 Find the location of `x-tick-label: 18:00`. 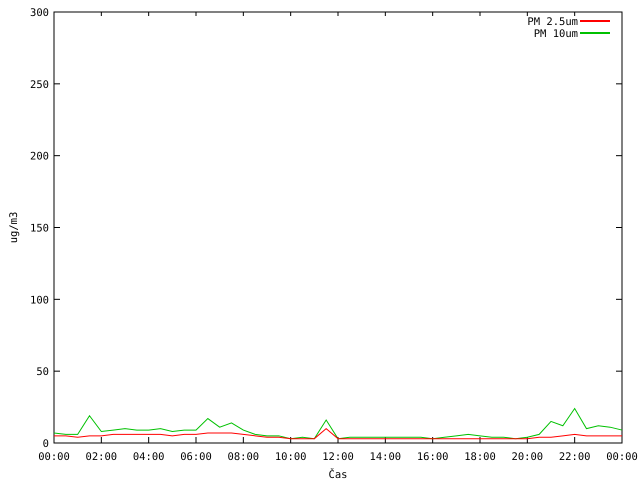

x-tick-label: 18:00 is located at coordinates (480, 457).